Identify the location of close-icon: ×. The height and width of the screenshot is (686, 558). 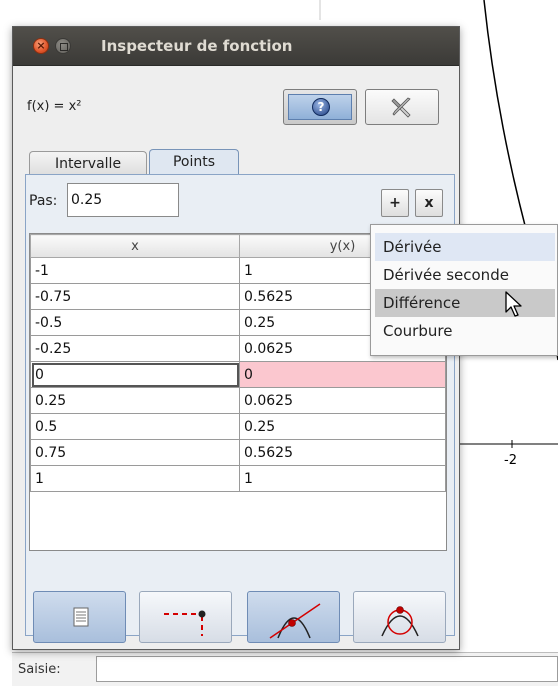
(41, 46).